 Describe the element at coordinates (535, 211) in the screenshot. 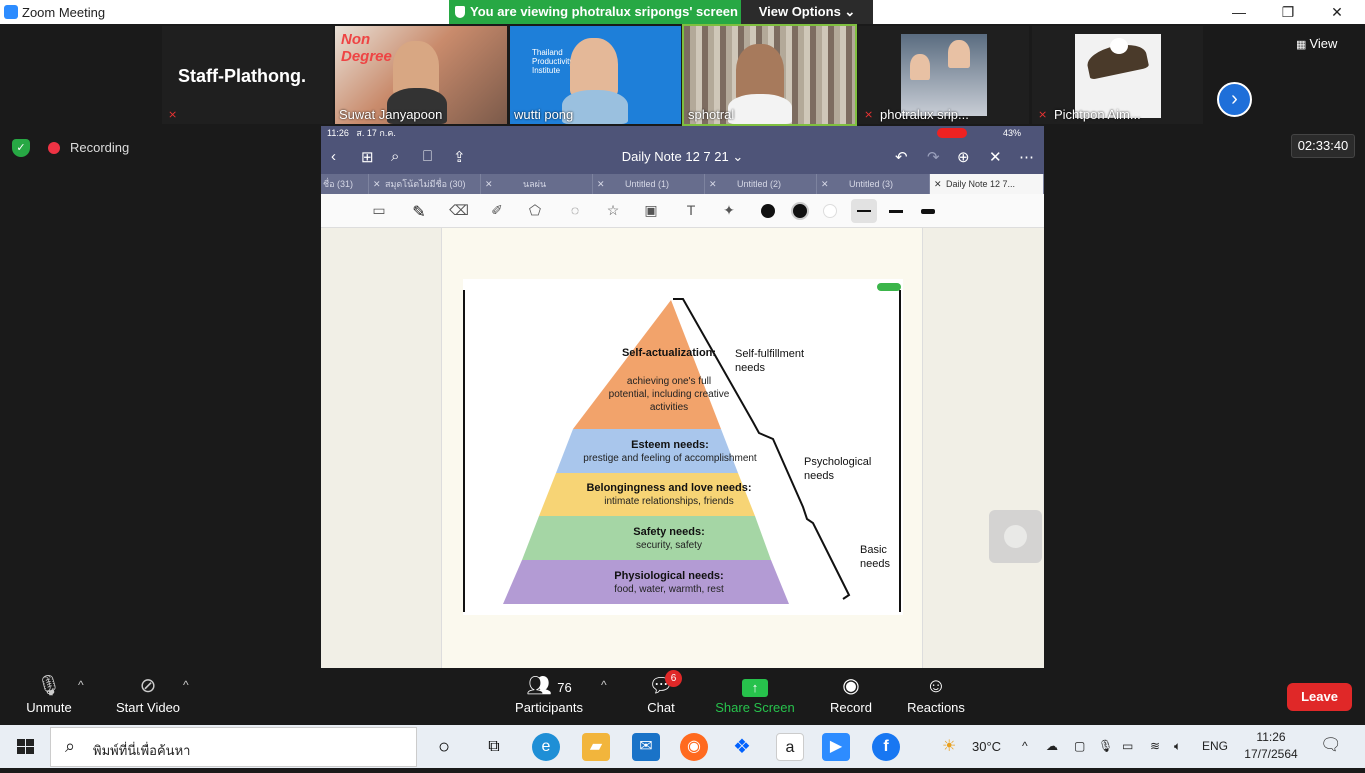

I see `shape-tool-icon: ⬠` at that location.